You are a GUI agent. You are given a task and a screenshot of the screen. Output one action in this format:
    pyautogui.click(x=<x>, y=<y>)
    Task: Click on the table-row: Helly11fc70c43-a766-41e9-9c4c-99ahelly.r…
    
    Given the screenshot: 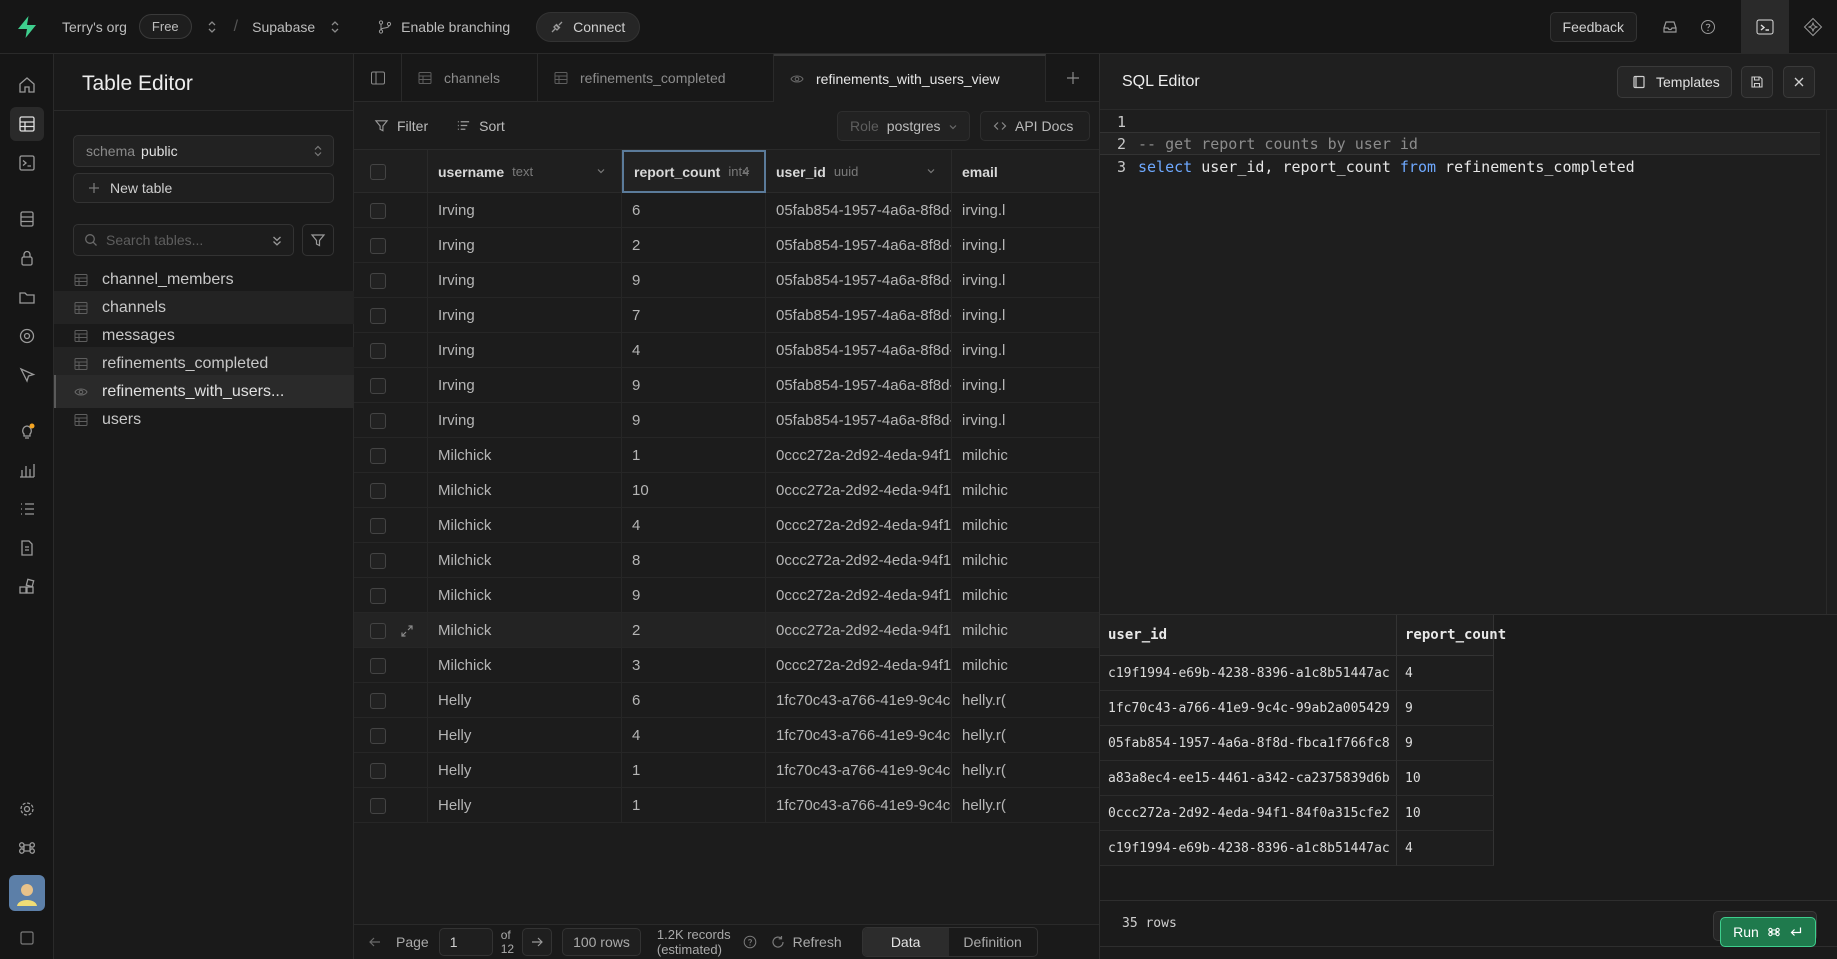 What is the action you would take?
    pyautogui.click(x=726, y=805)
    